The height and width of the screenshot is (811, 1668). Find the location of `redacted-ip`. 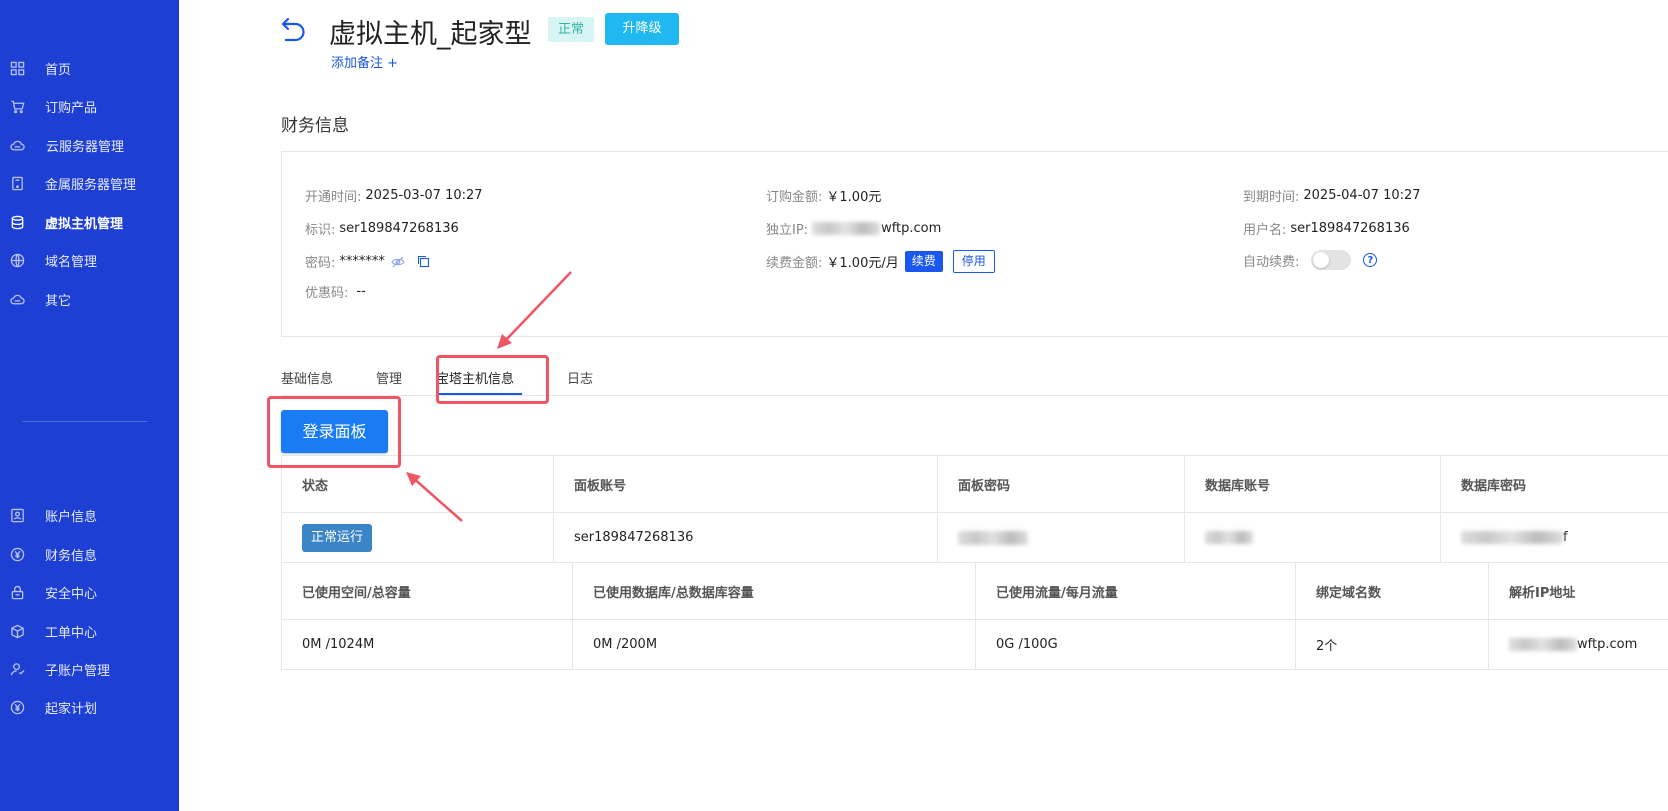

redacted-ip is located at coordinates (846, 228).